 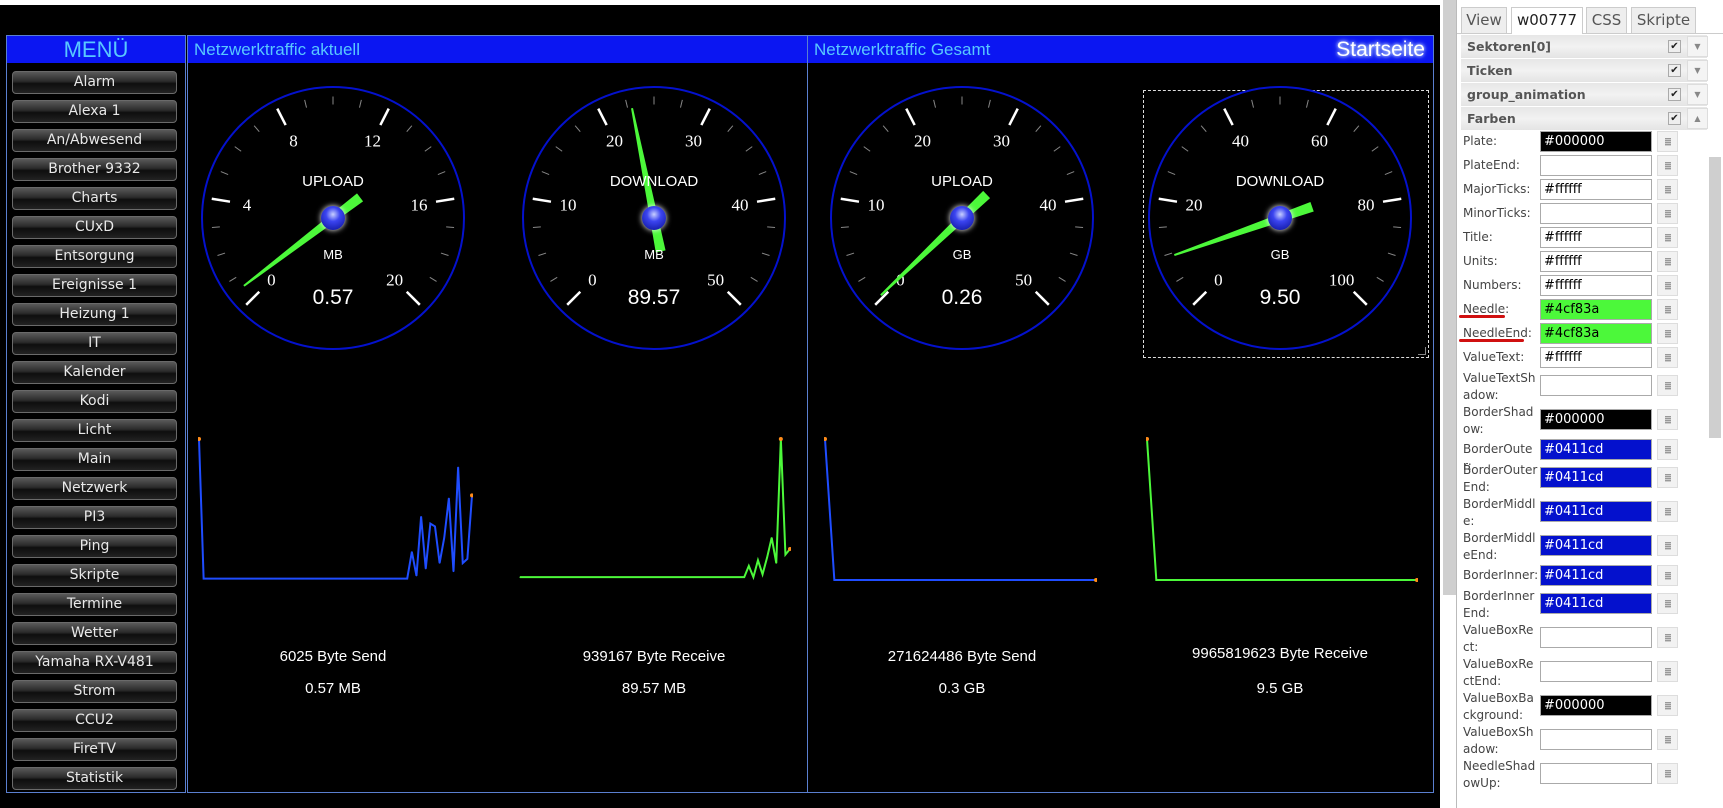 I want to click on gauge-download-mb: 0 10 20 30 40 50 DOWNLOAD MB 89.57, so click(x=654, y=218).